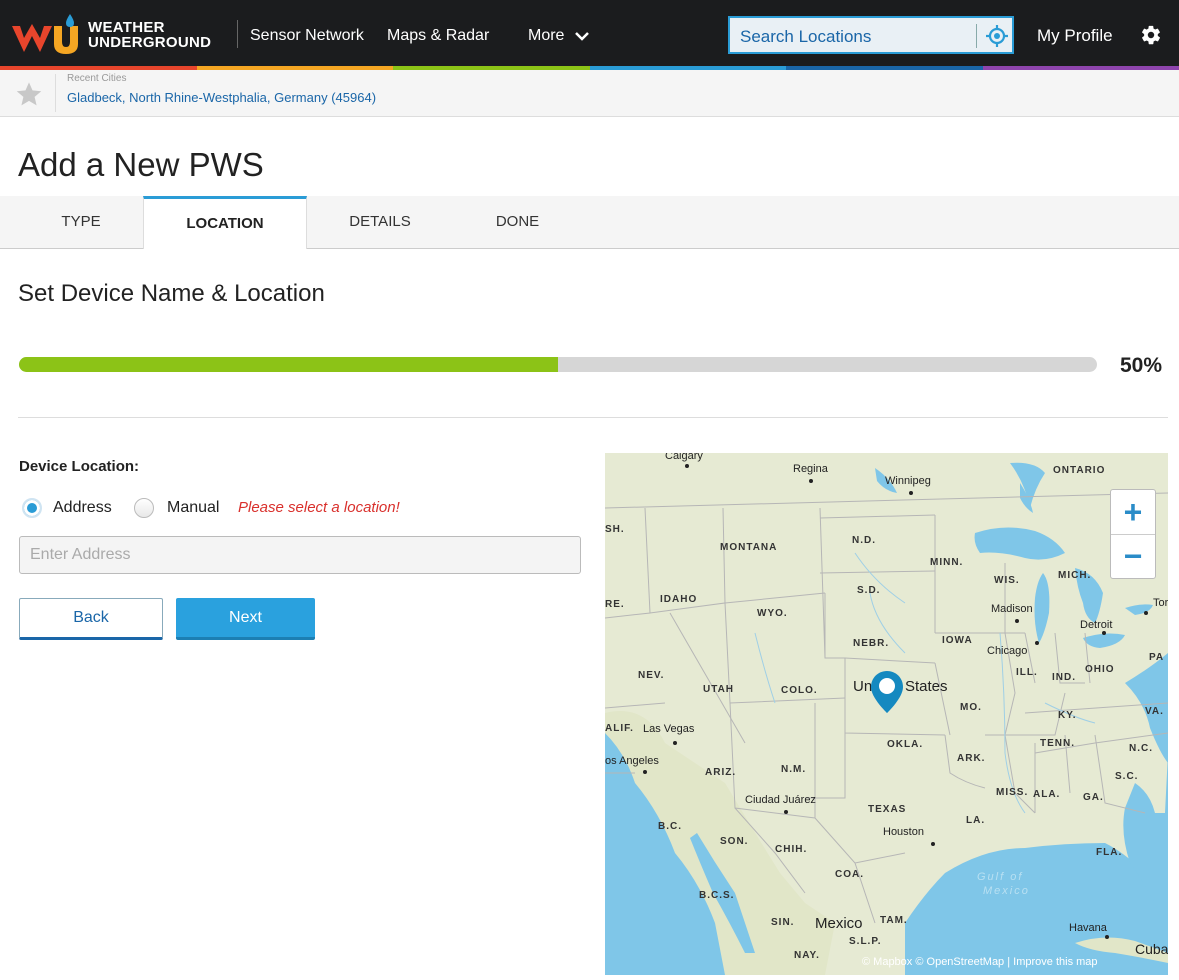 This screenshot has width=1179, height=980. I want to click on nav-more: More, so click(559, 36).